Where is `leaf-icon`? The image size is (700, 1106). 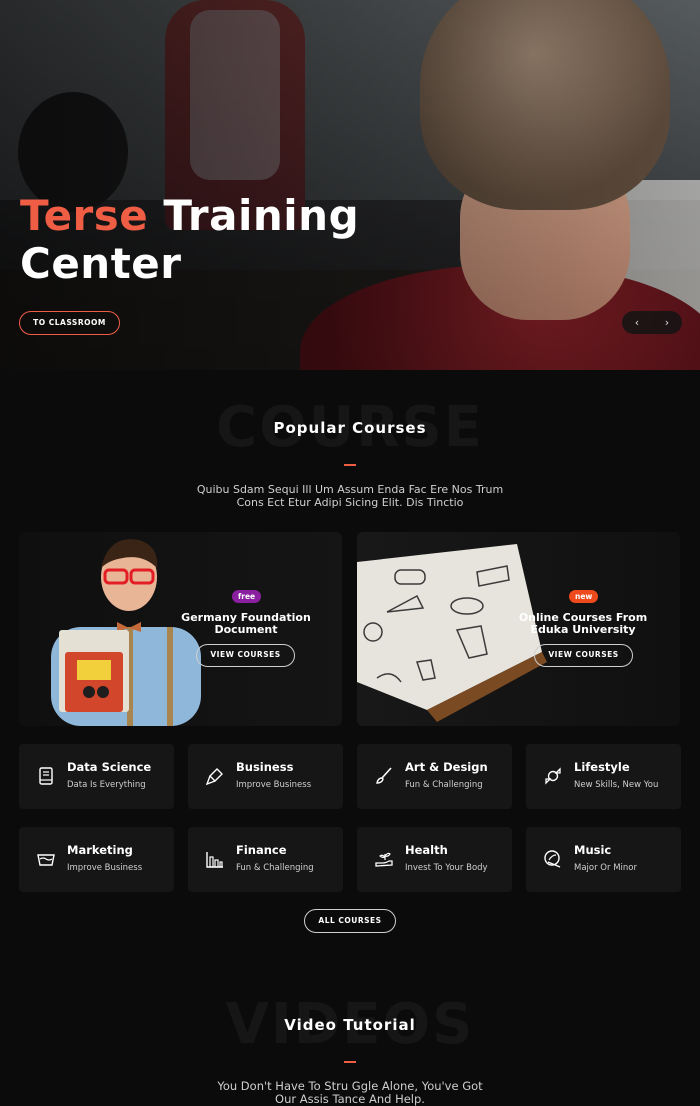
leaf-icon is located at coordinates (552, 859).